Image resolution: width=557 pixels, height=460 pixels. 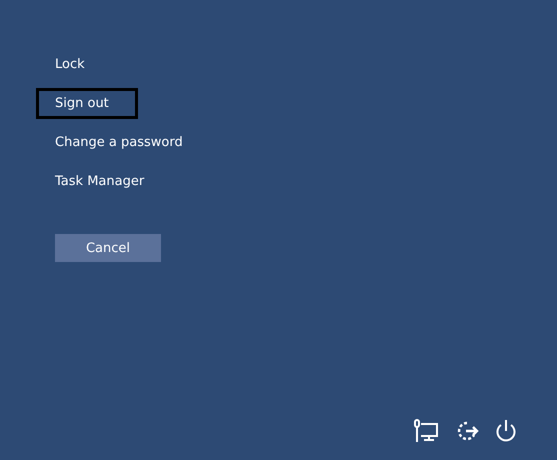 What do you see at coordinates (105, 181) in the screenshot?
I see `menu-option: Task Manager` at bounding box center [105, 181].